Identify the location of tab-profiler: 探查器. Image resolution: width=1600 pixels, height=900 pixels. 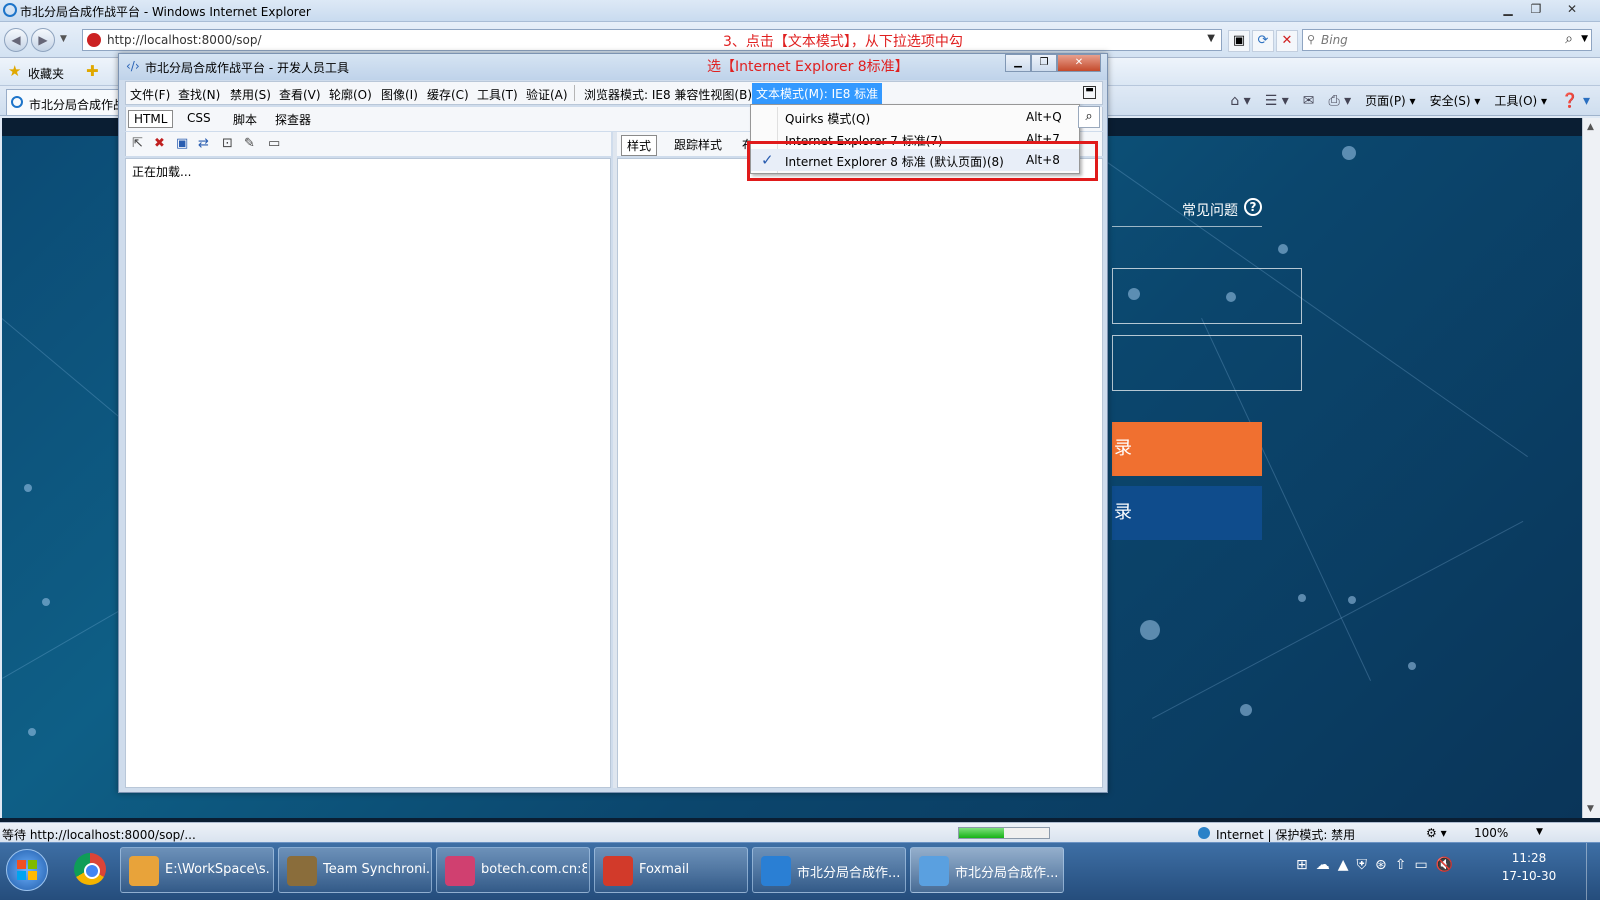
(293, 119).